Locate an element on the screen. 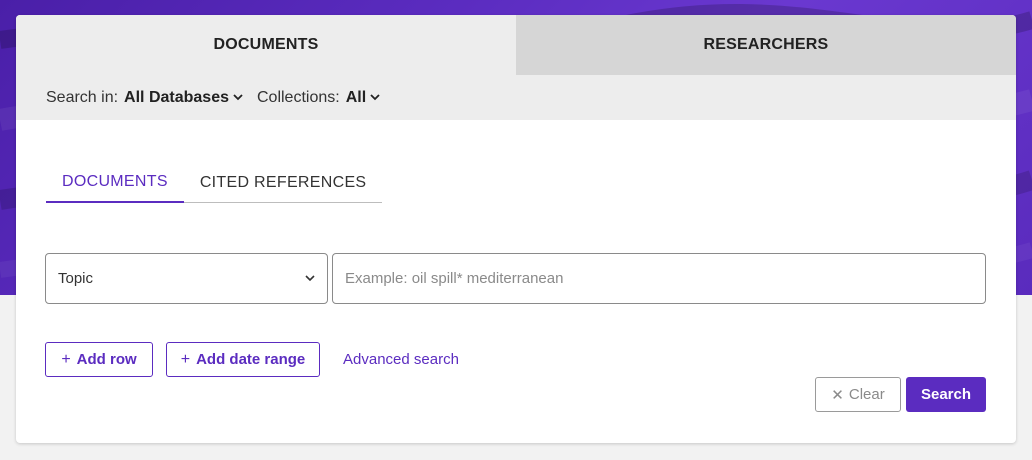 Image resolution: width=1032 pixels, height=460 pixels. tab-documents-label: DOCUMENTS is located at coordinates (266, 44).